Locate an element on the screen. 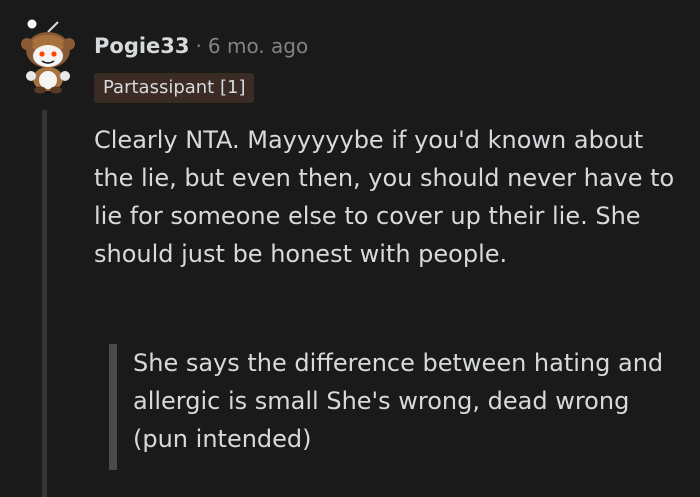  username-link: Pogie33 is located at coordinates (142, 46).